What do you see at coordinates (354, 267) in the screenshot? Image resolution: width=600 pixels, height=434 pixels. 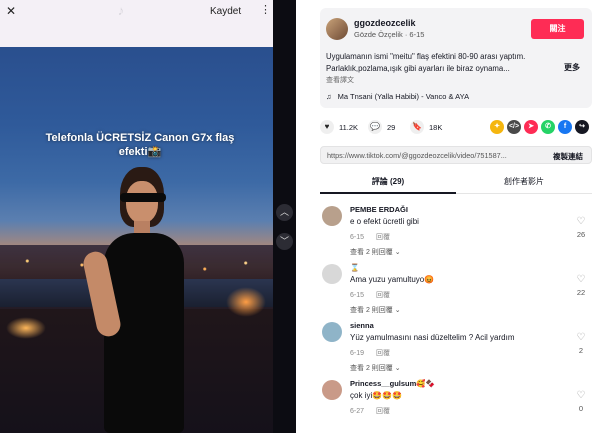 I see `commenter-name: ⌛` at bounding box center [354, 267].